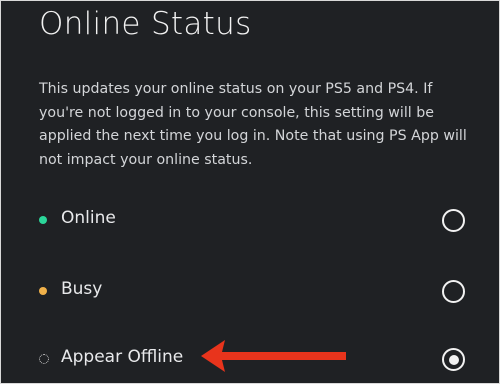 The image size is (500, 384). Describe the element at coordinates (43, 220) in the screenshot. I see `online-status-dot-icon` at that location.